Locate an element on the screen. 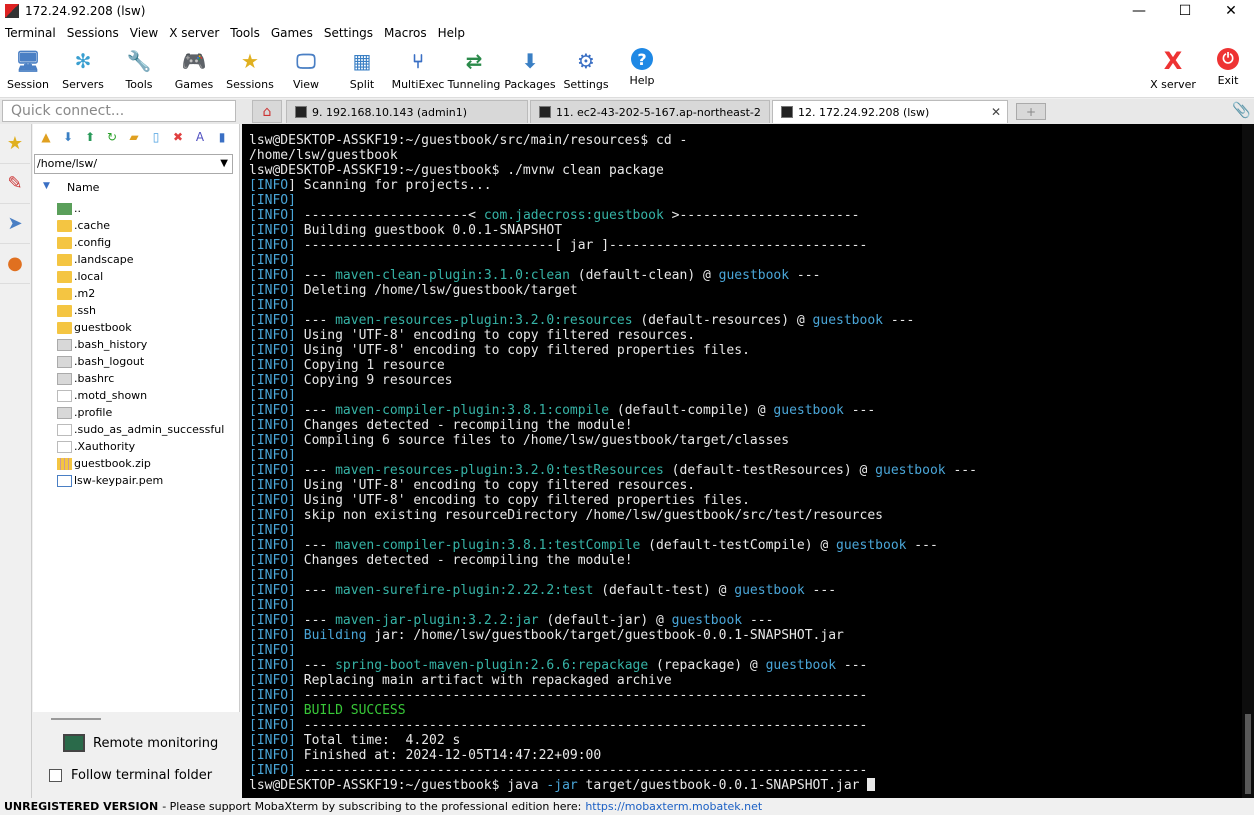  file-item: .m2 is located at coordinates (76, 293).